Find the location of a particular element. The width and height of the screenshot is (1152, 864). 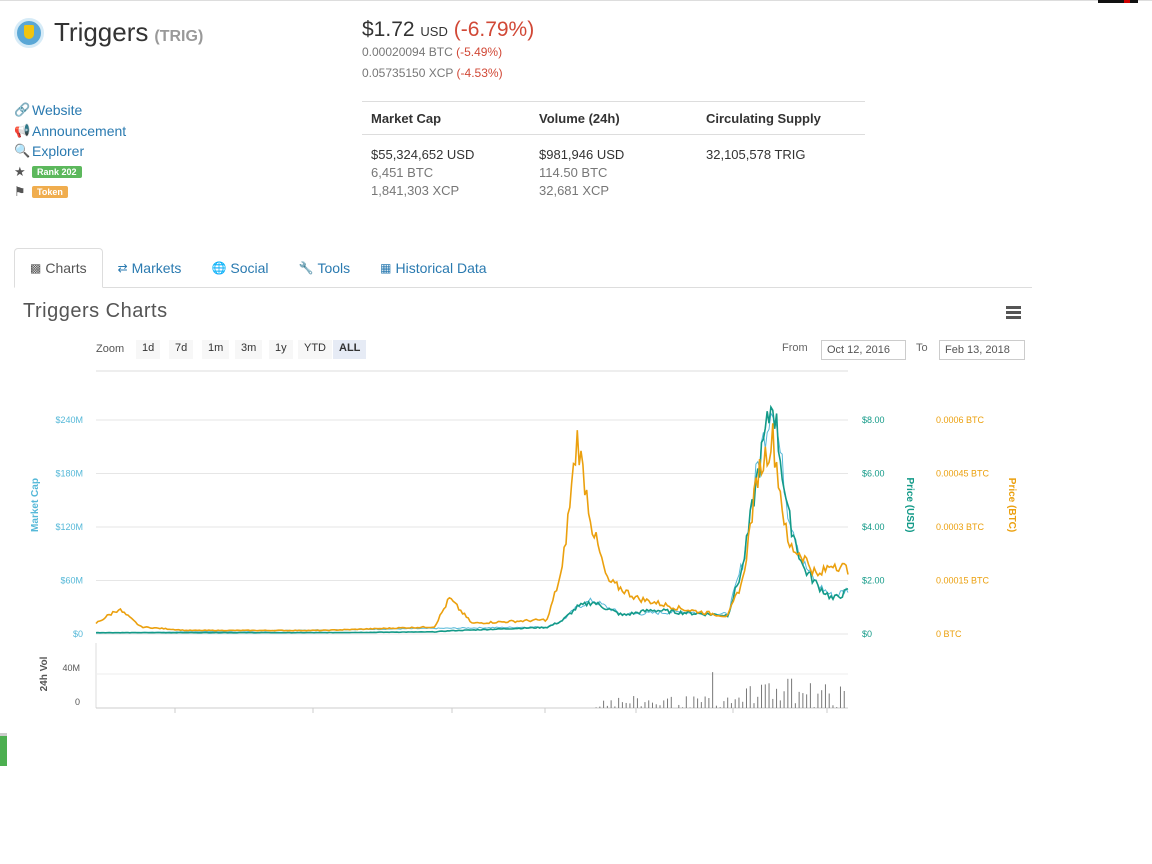

volume-tick-label: 0 is located at coordinates (77, 702).